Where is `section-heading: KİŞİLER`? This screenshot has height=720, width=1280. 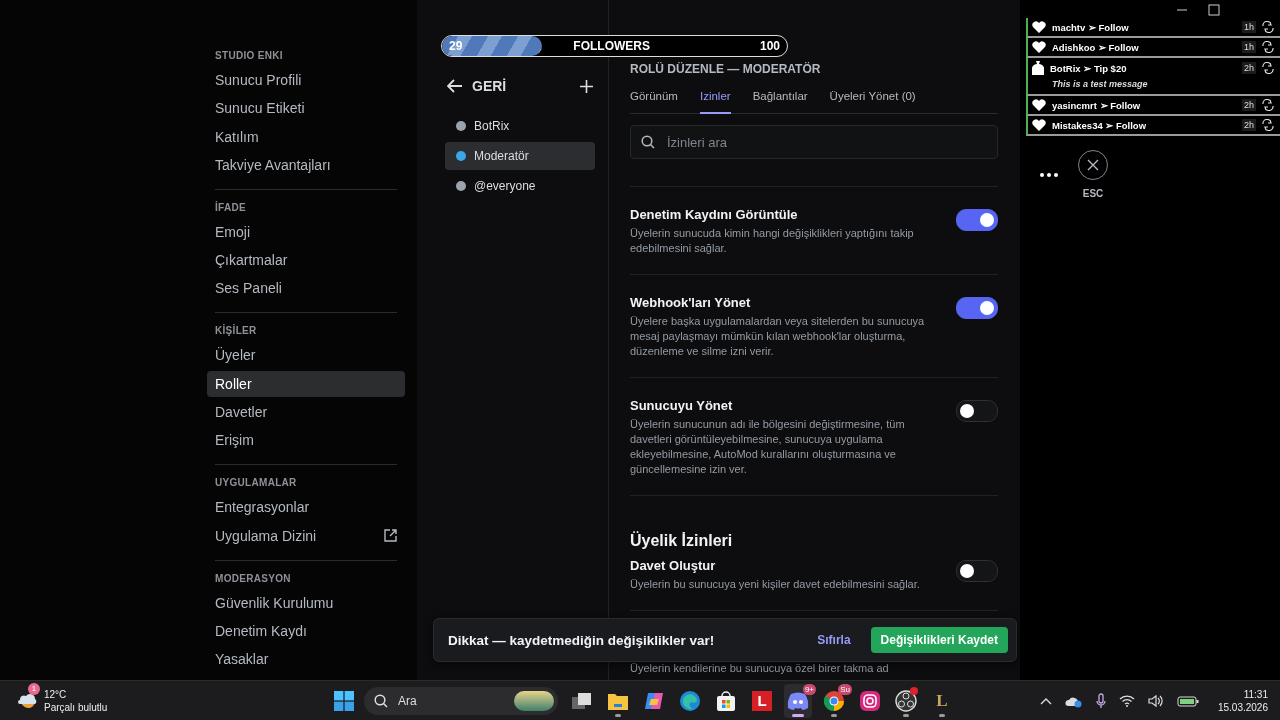 section-heading: KİŞİLER is located at coordinates (236, 331).